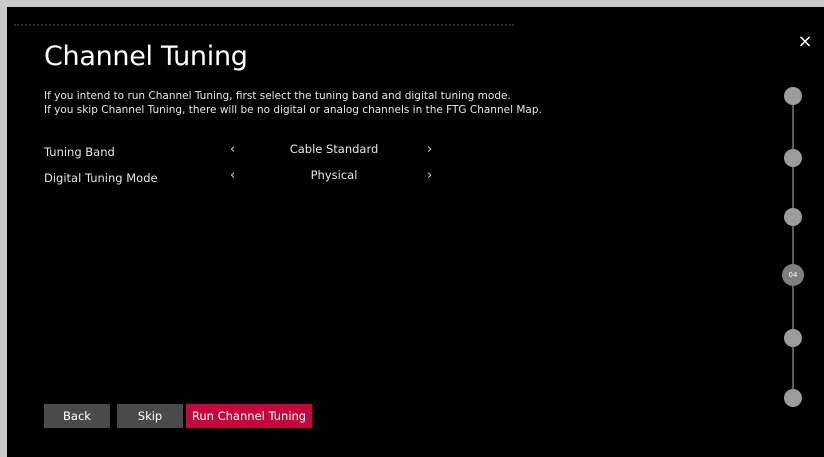 The height and width of the screenshot is (457, 824). I want to click on tuning-band-value: Cable Standard, so click(334, 149).